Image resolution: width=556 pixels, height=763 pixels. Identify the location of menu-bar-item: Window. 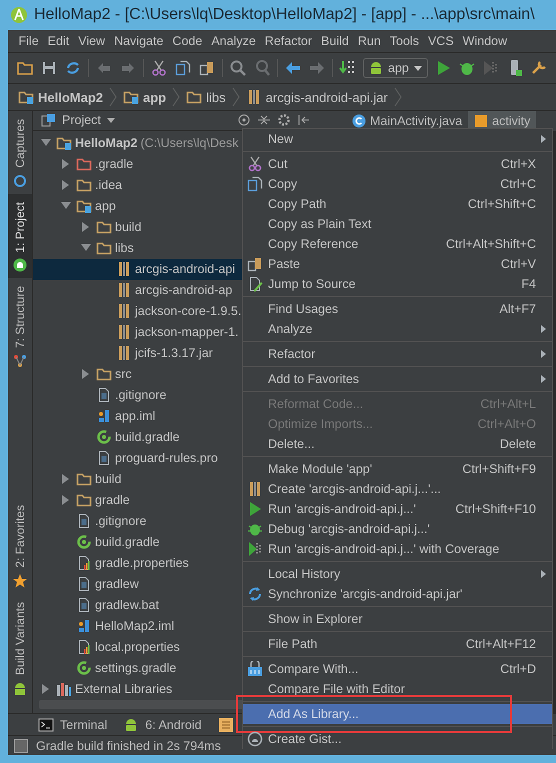
(485, 41).